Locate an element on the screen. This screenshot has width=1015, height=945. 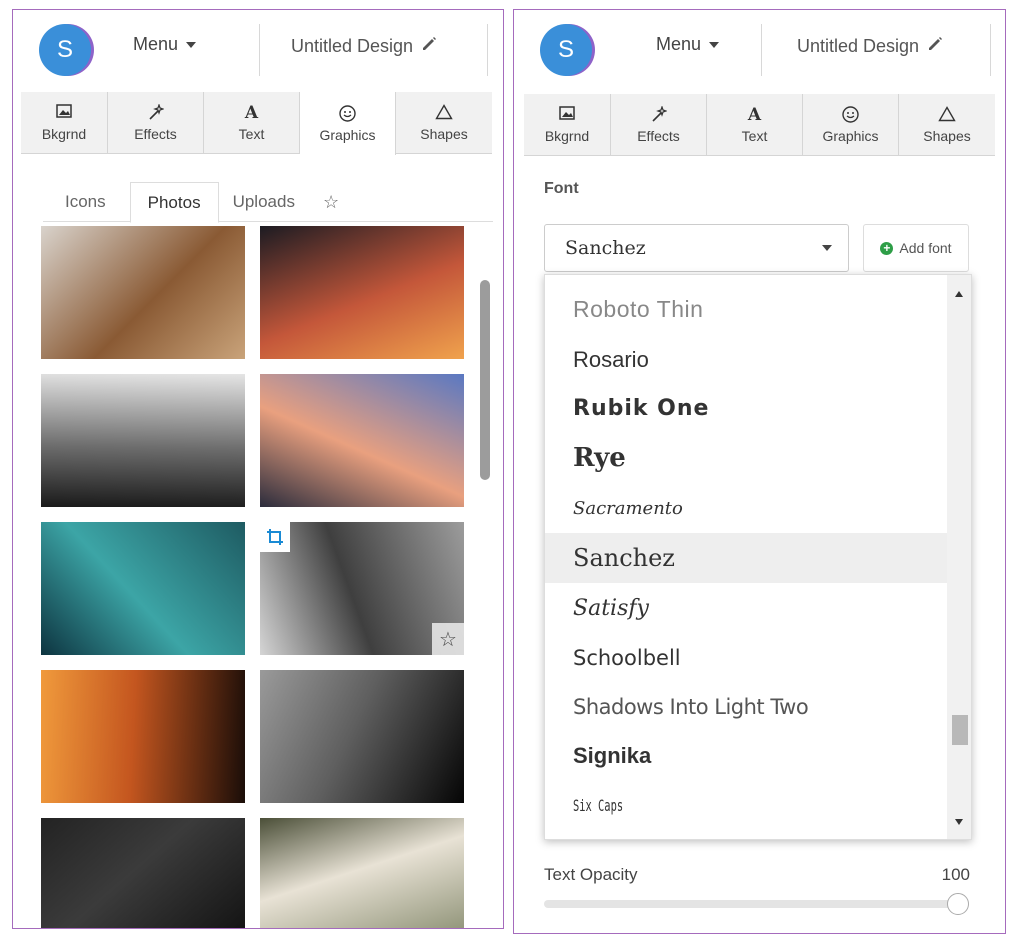
photo-thumbnail: ☆ is located at coordinates (362, 588).